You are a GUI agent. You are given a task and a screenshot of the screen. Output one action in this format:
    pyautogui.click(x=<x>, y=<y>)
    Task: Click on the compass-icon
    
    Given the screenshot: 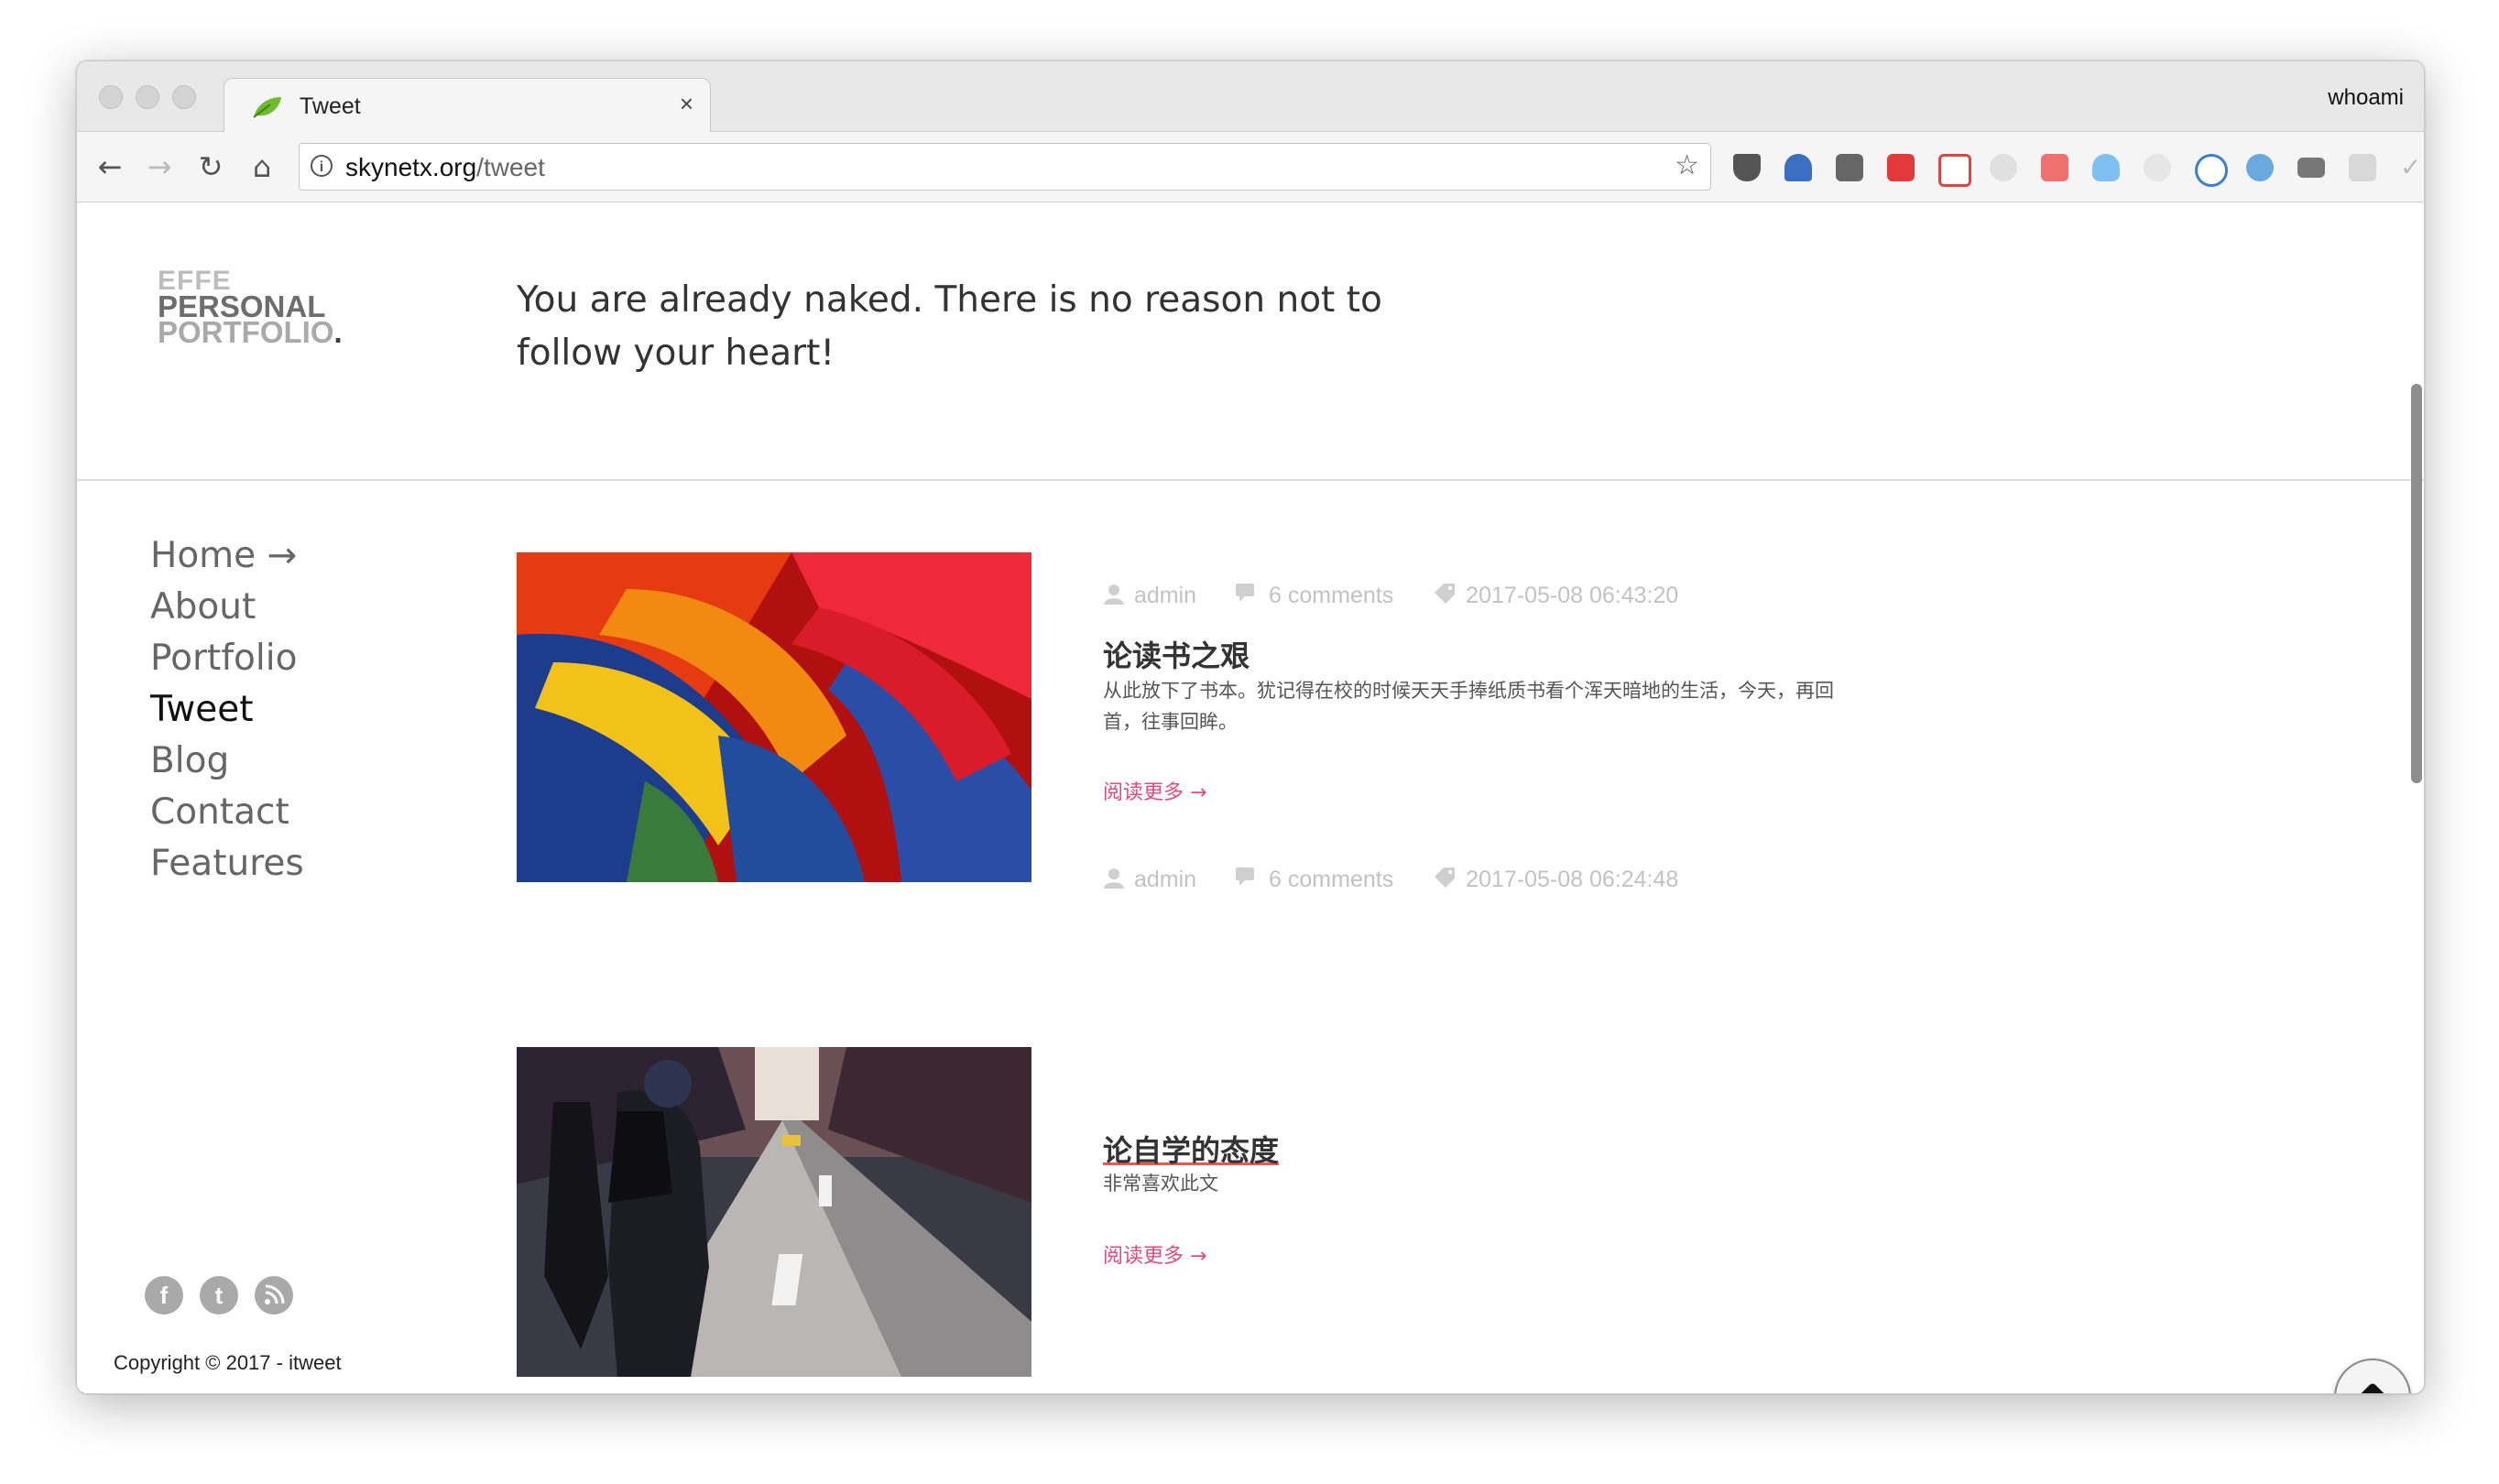 What is the action you would take?
    pyautogui.click(x=2260, y=167)
    